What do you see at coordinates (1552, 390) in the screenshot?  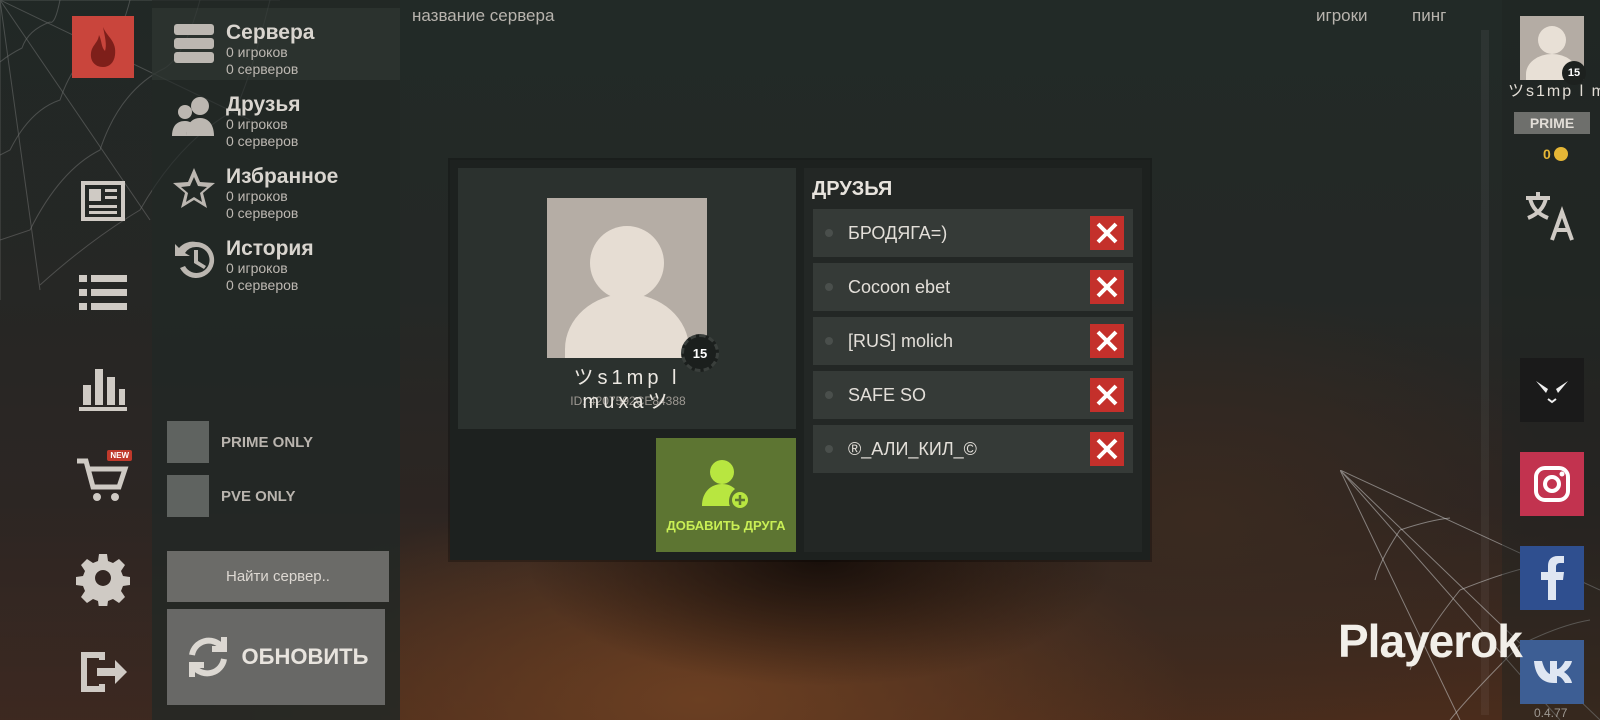 I see `alien-social-icon` at bounding box center [1552, 390].